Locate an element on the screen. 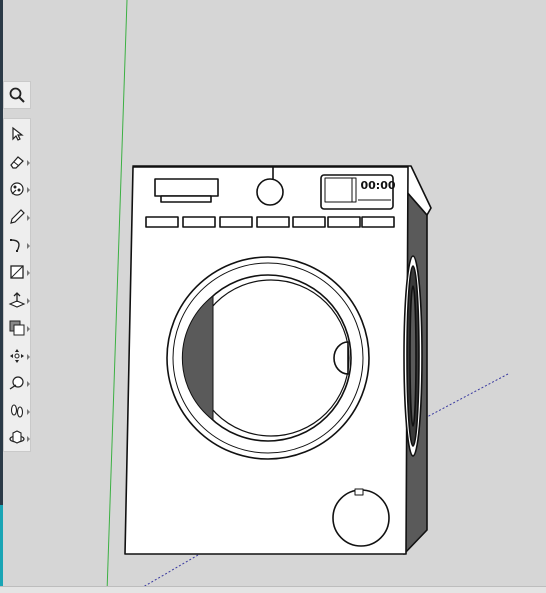  door-glass is located at coordinates (271, 358).